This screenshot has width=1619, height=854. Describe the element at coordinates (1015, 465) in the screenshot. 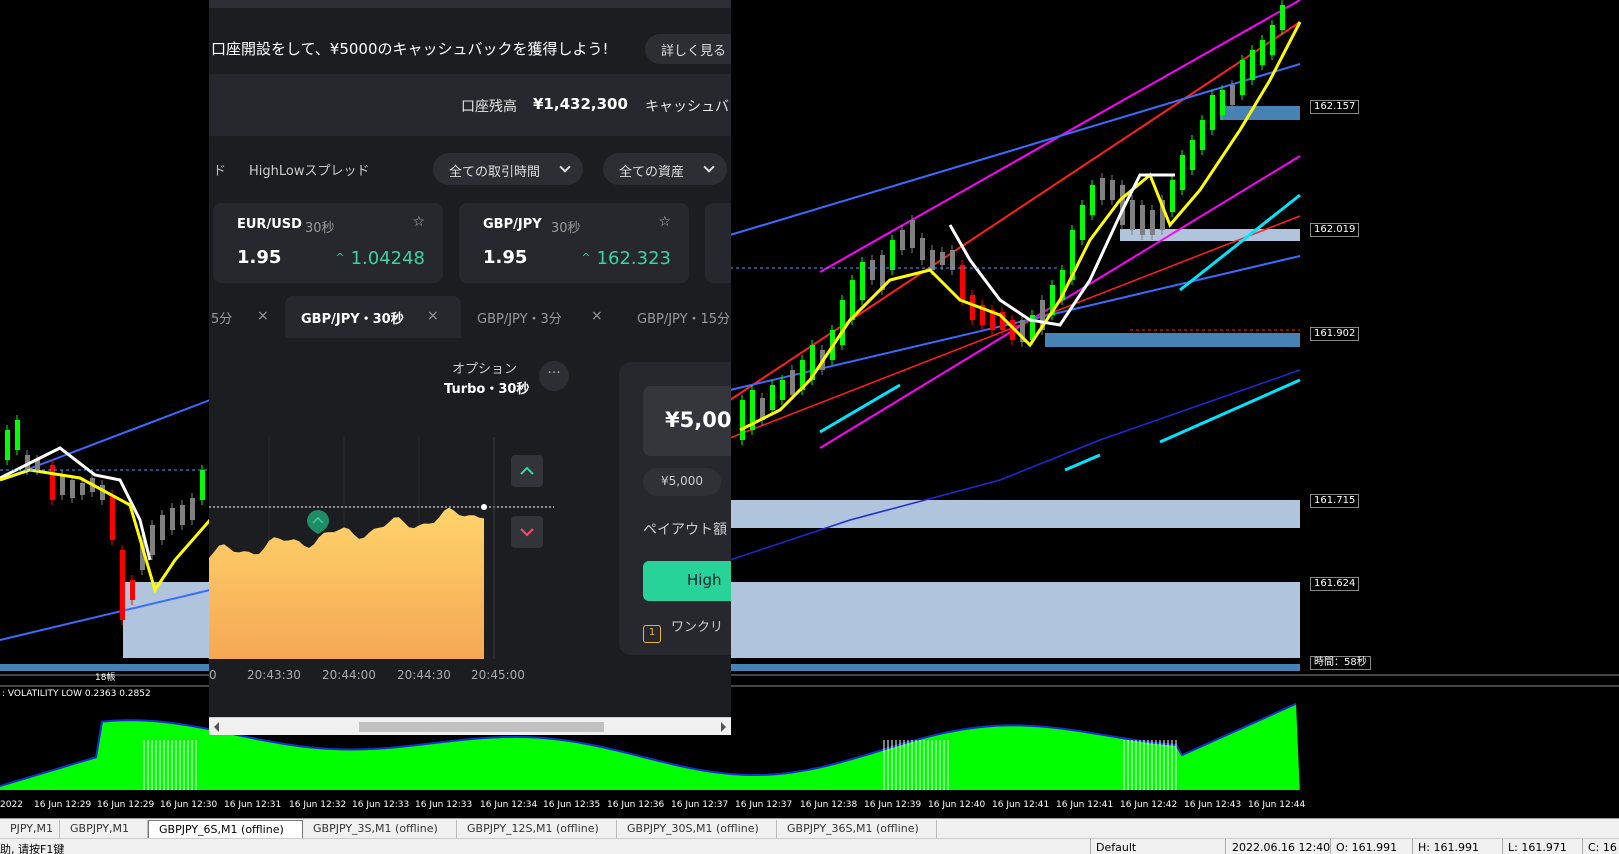

I see `ma-line` at that location.